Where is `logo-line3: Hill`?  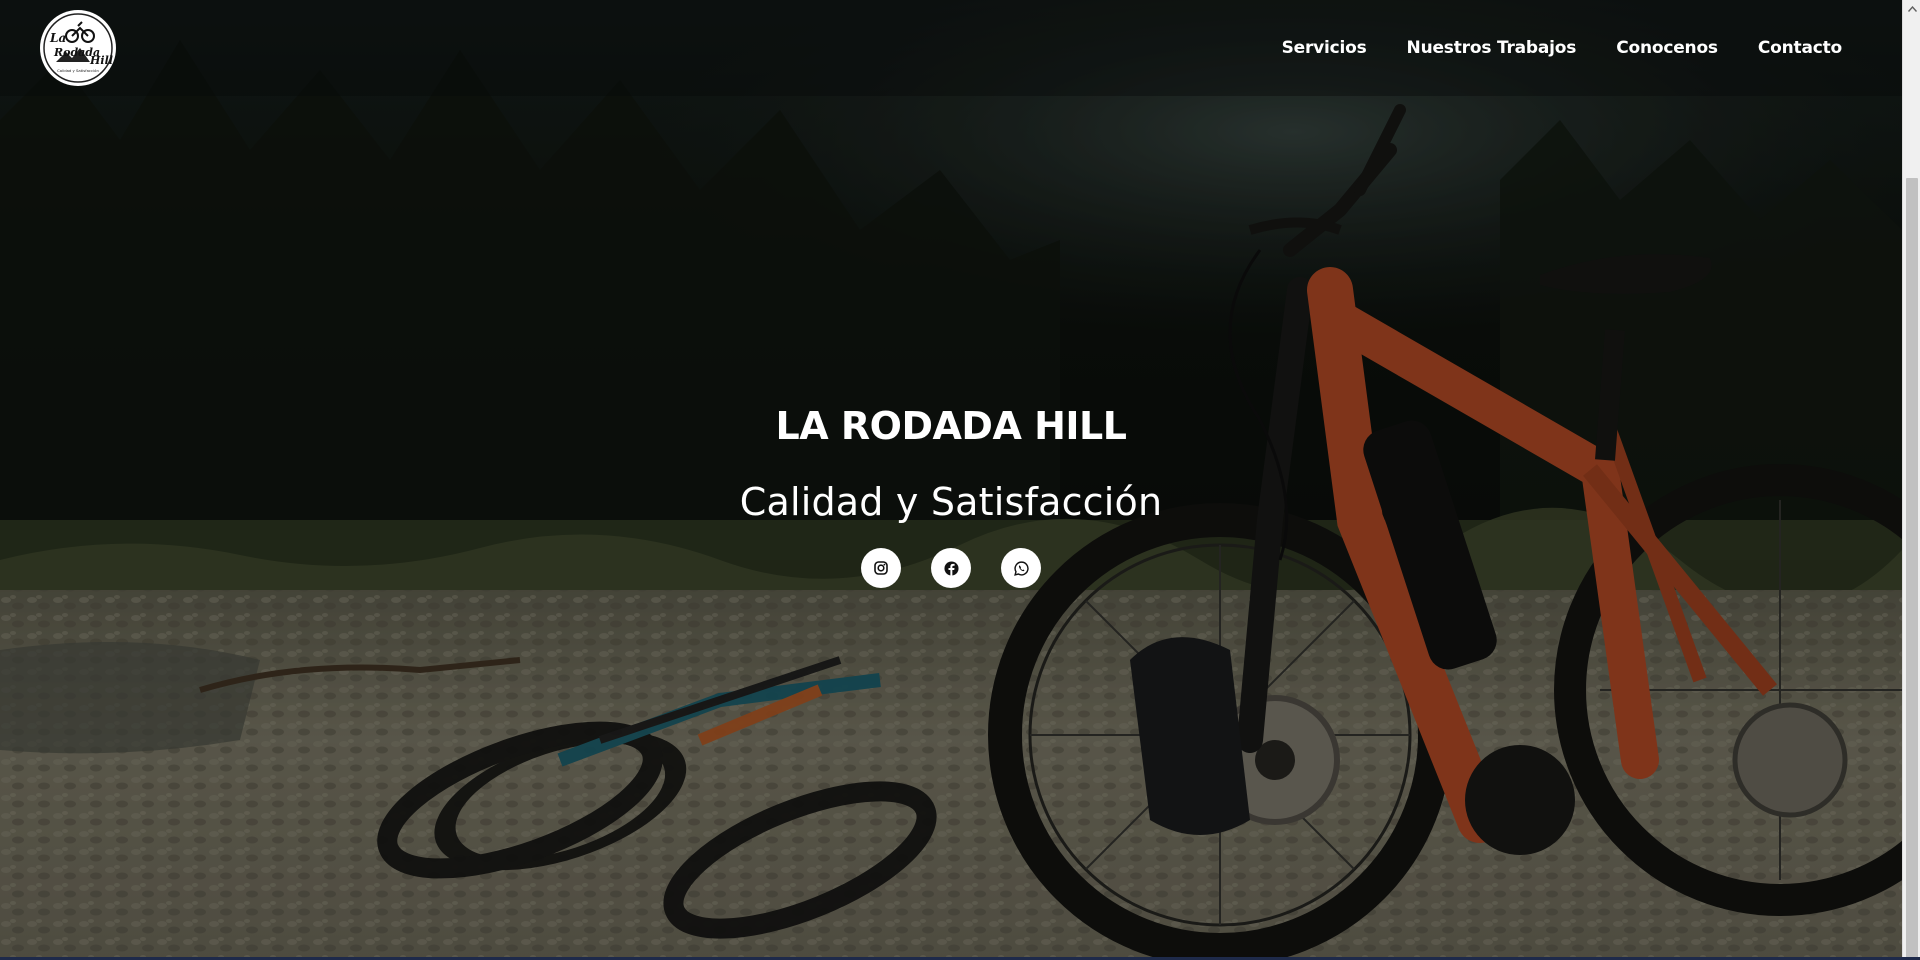
logo-line3: Hill is located at coordinates (101, 60).